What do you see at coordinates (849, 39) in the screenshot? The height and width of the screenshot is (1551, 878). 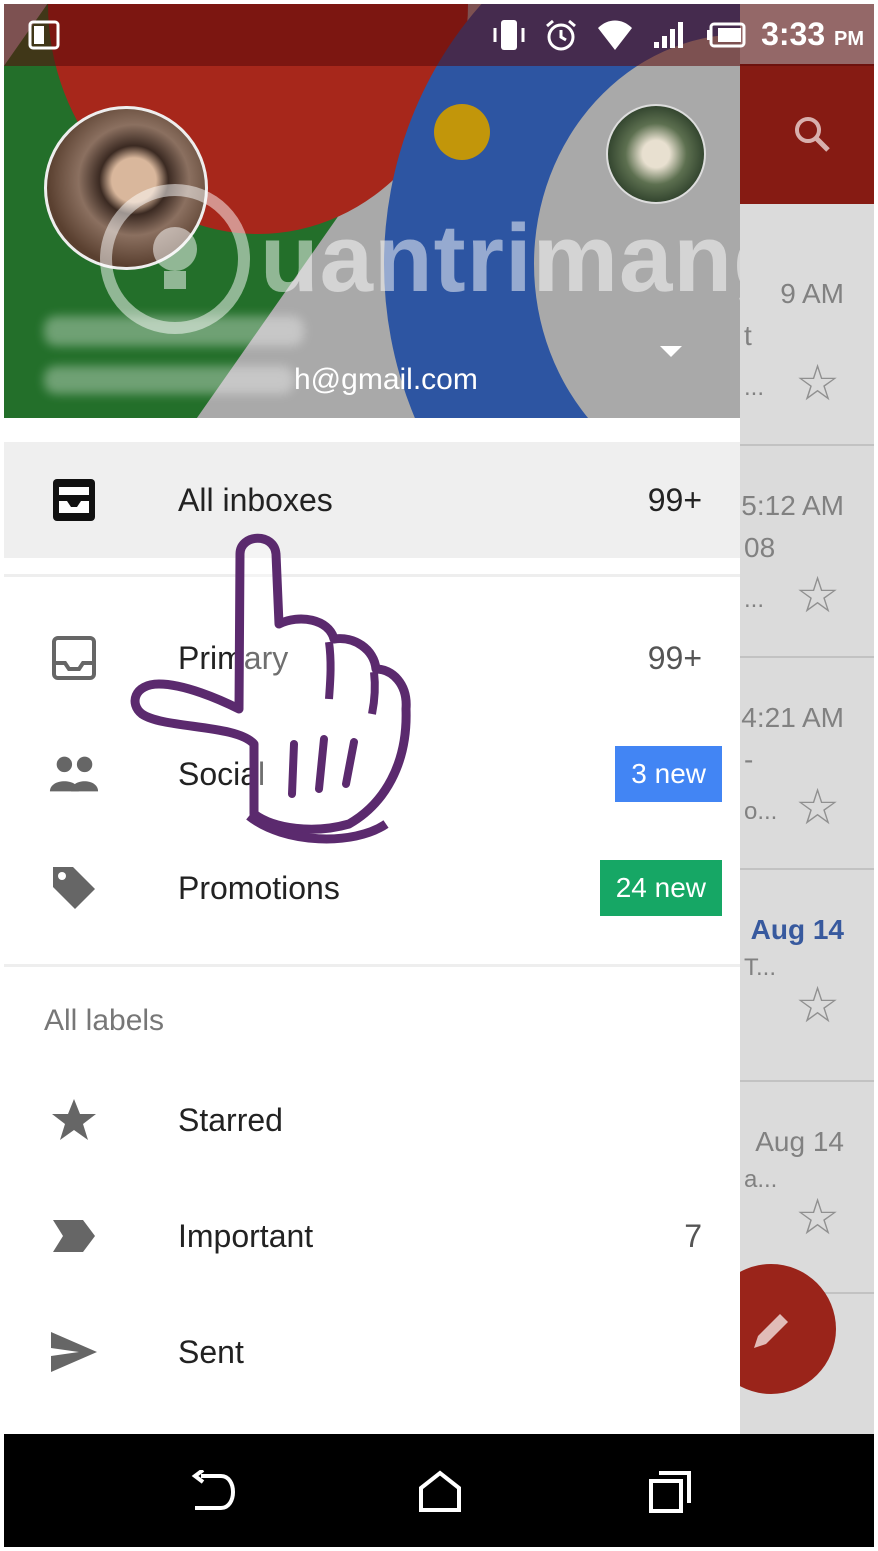 I see `clock-ampm: PM` at bounding box center [849, 39].